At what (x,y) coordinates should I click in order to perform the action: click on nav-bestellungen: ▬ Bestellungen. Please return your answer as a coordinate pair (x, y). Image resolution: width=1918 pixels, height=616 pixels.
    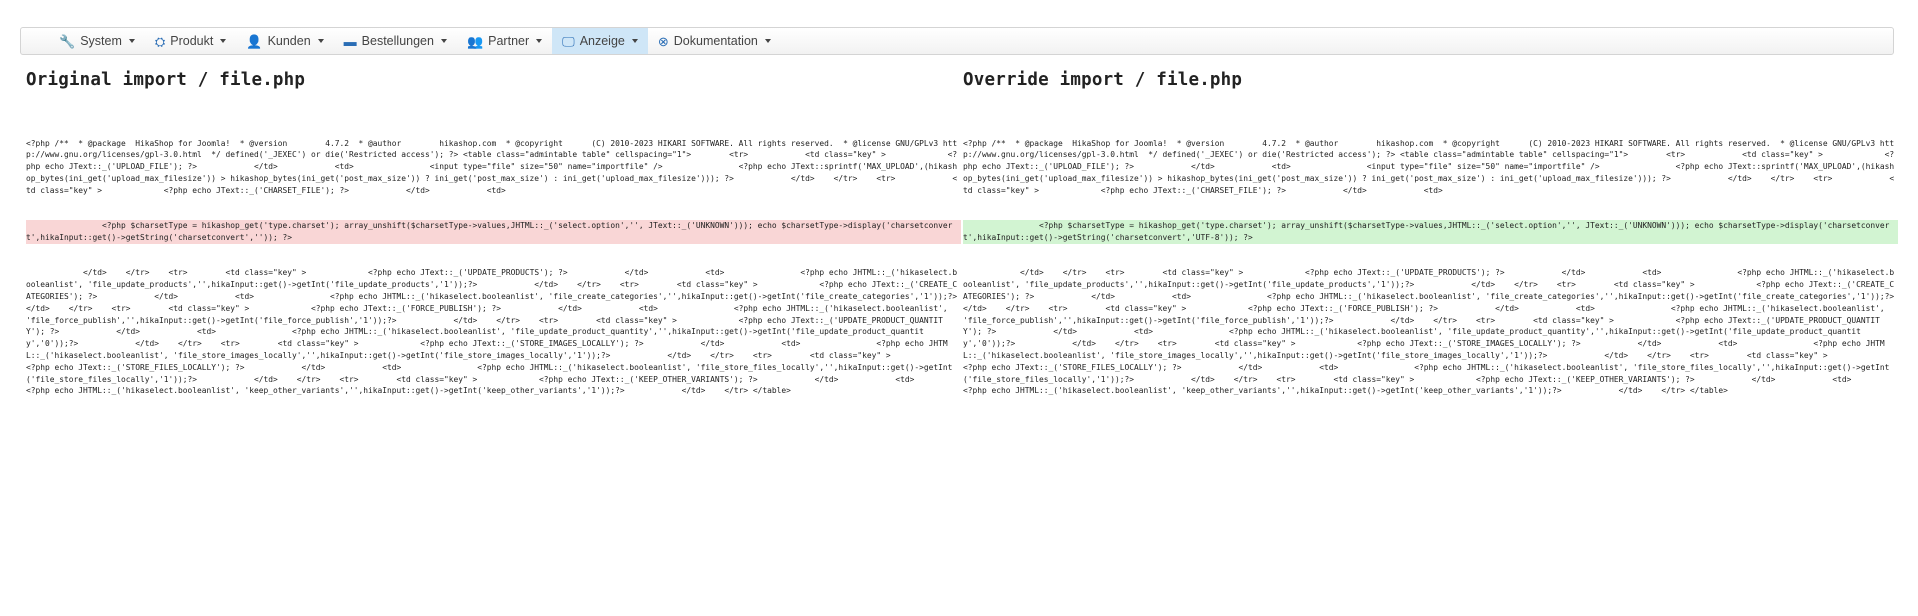
    Looking at the image, I should click on (395, 41).